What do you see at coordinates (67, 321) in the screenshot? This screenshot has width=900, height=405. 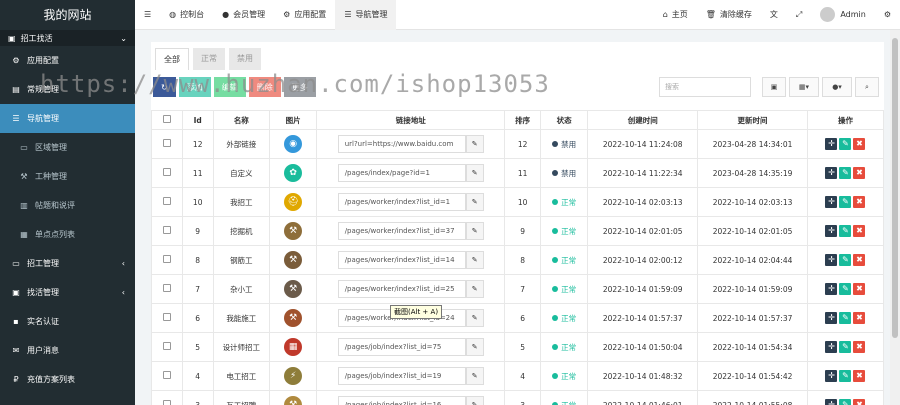 I see `sidebar-item-9: ▪ 实名认证` at bounding box center [67, 321].